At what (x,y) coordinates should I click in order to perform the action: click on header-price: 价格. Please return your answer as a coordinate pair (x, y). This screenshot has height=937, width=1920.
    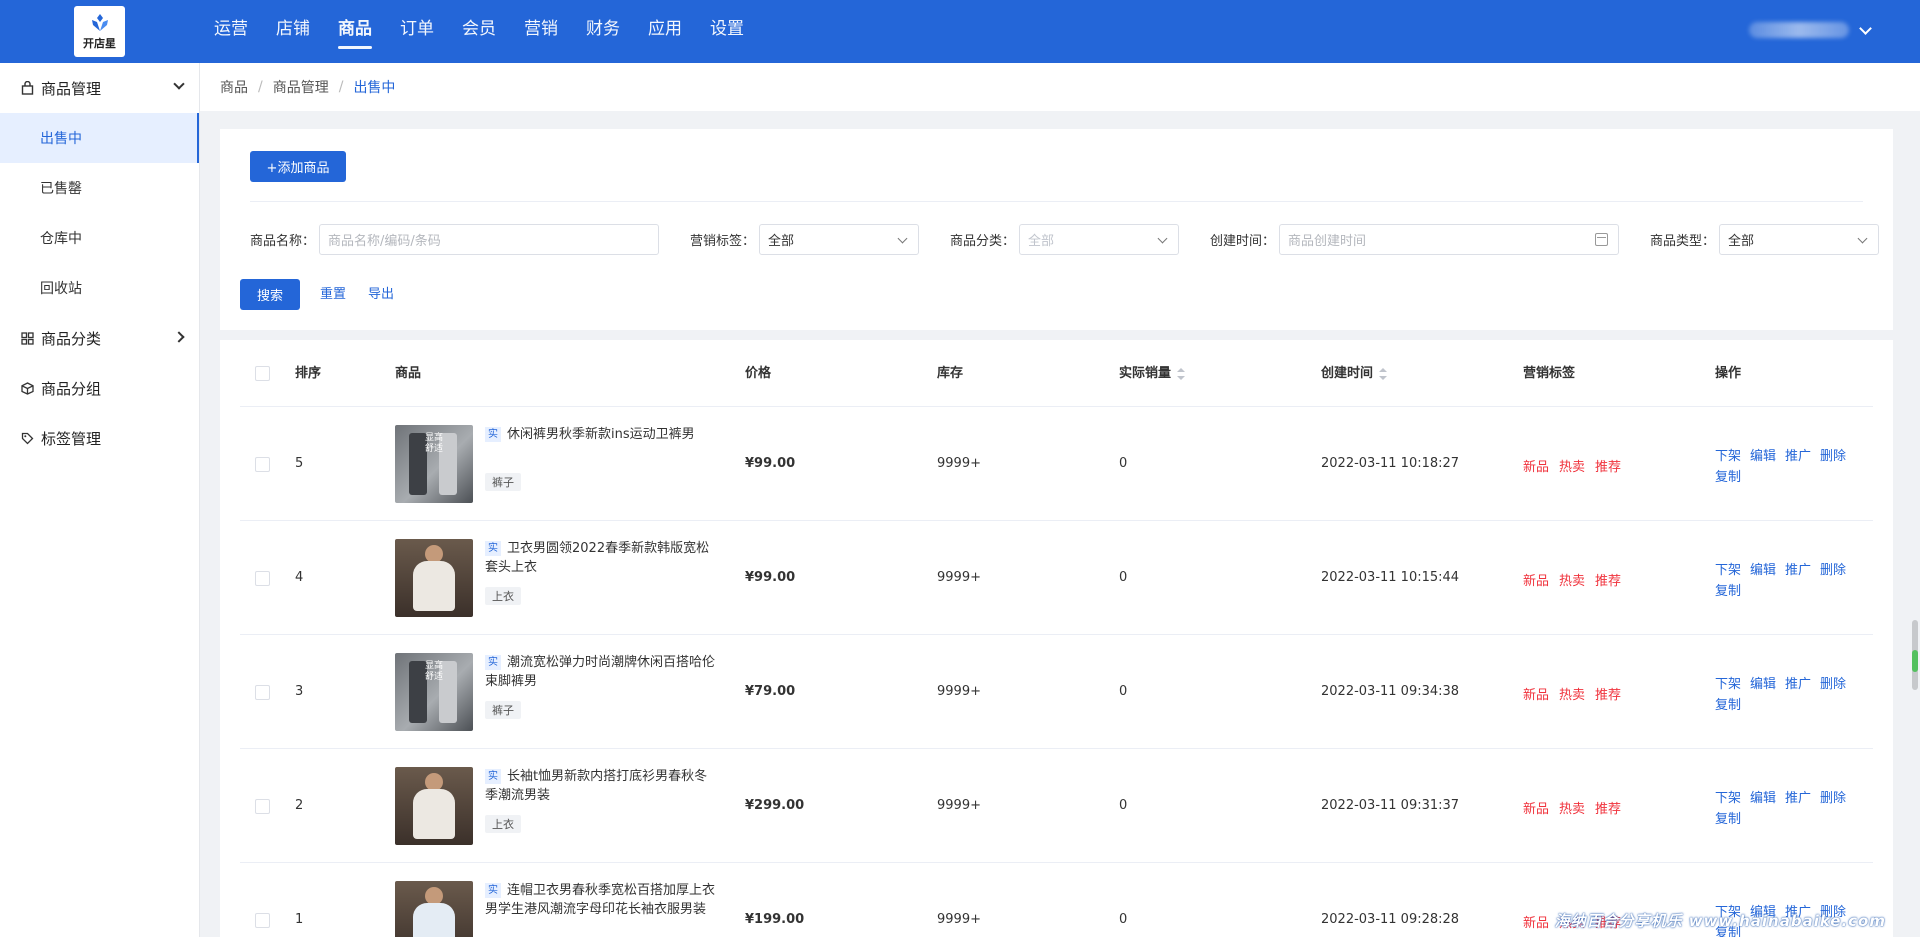
    Looking at the image, I should click on (758, 373).